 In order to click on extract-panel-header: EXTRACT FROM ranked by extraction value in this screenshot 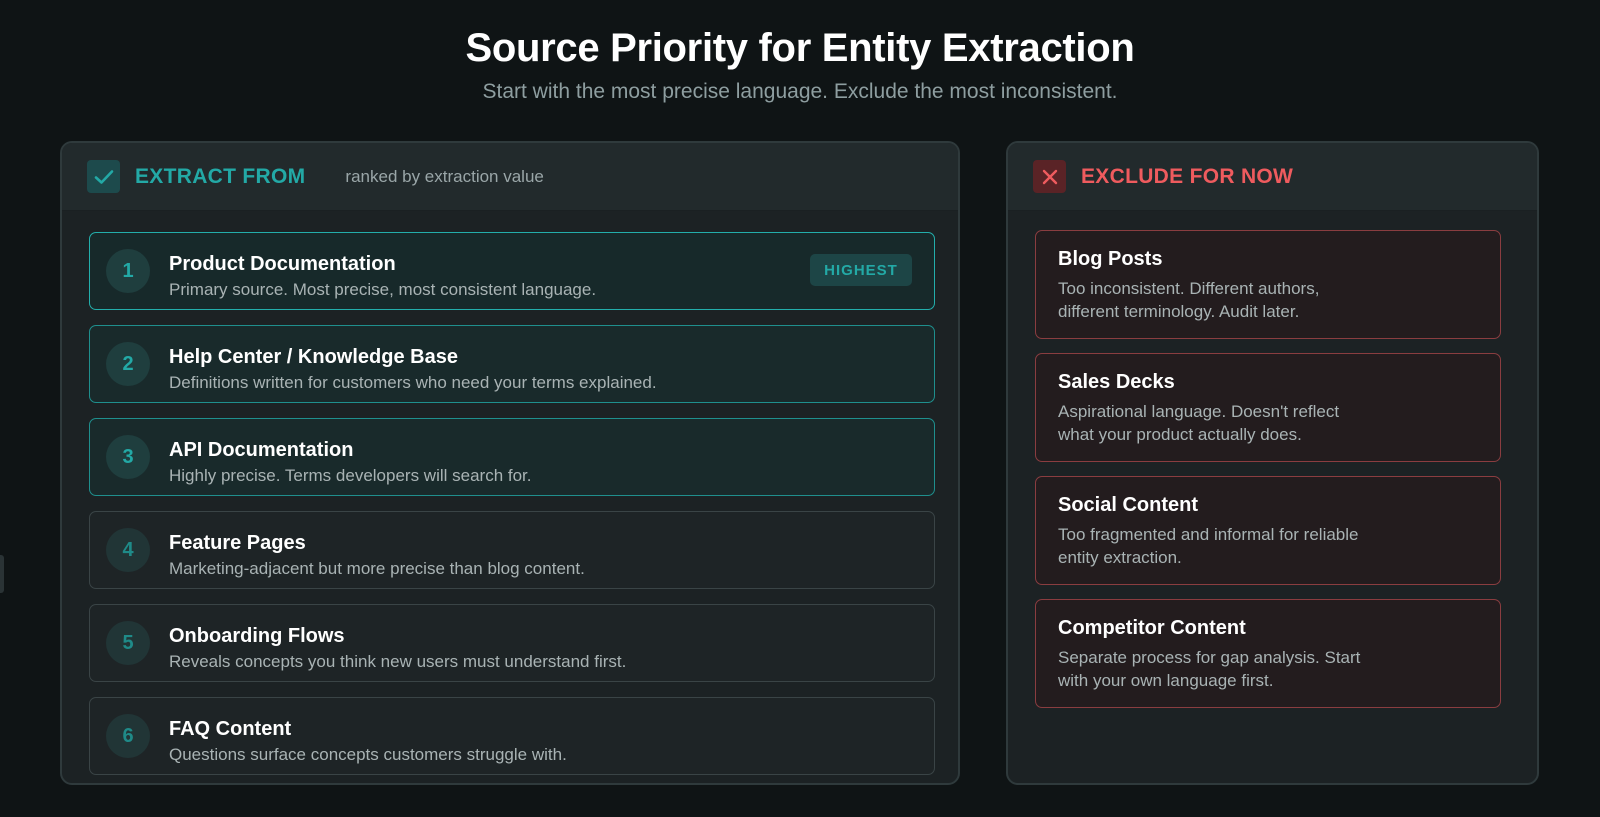, I will do `click(510, 177)`.